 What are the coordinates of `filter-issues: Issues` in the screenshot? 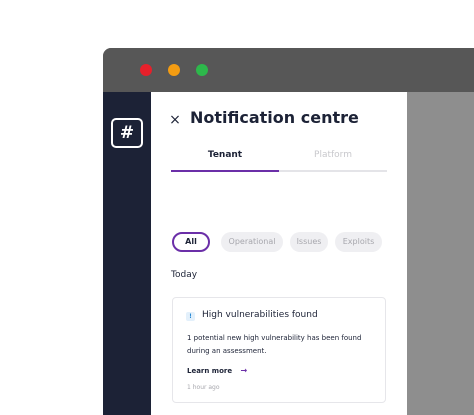 It's located at (309, 242).